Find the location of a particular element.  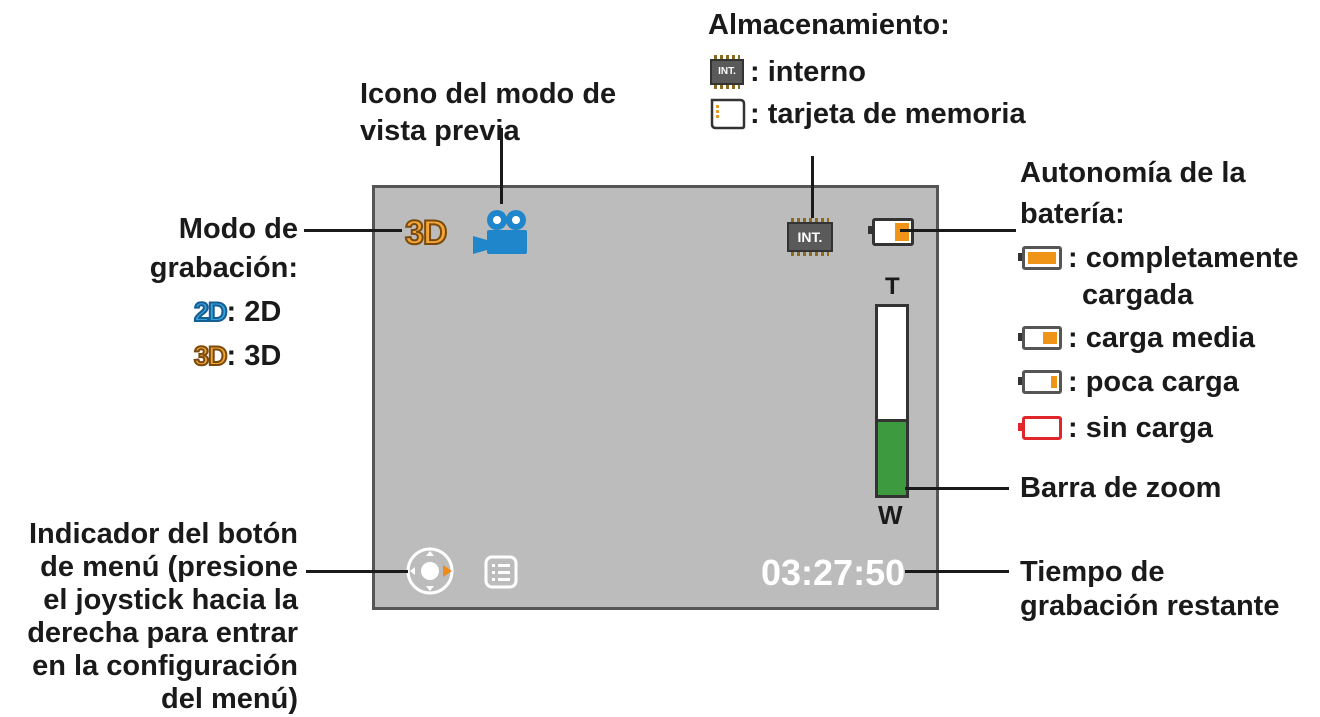

menu-indicator-line-1: Indicador del botón is located at coordinates (163, 534).